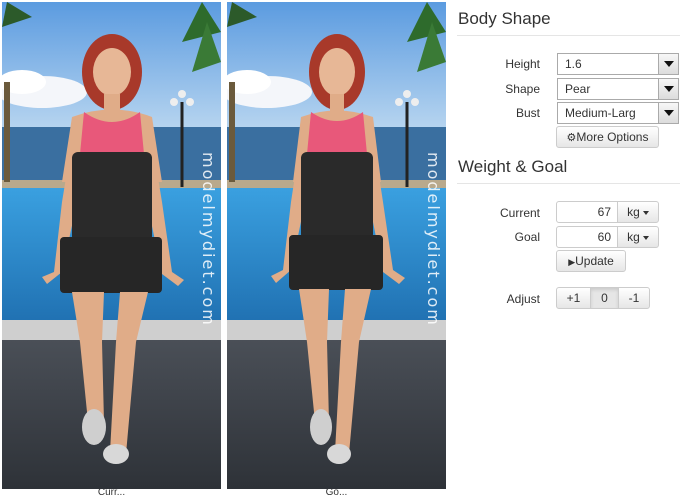 Image resolution: width=680 pixels, height=496 pixels. I want to click on shape-label: Shape, so click(522, 89).